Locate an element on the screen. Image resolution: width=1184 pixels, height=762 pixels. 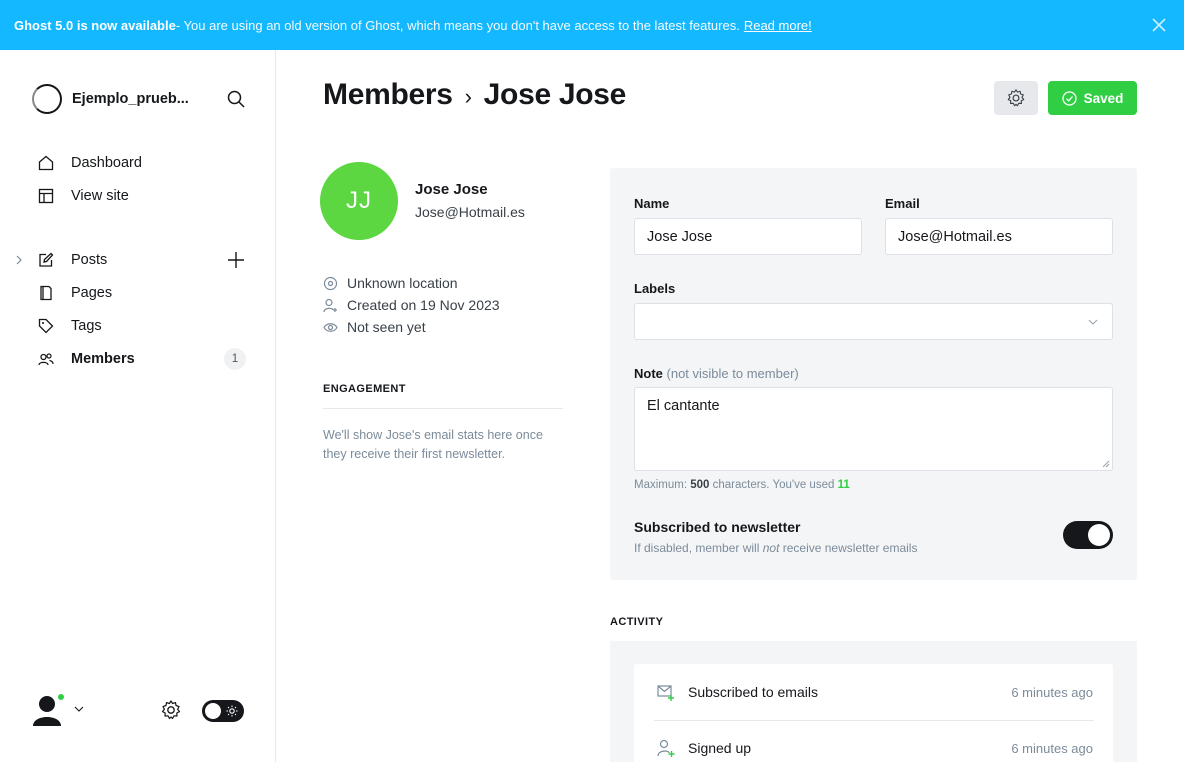
note-value: El cantante is located at coordinates (683, 406).